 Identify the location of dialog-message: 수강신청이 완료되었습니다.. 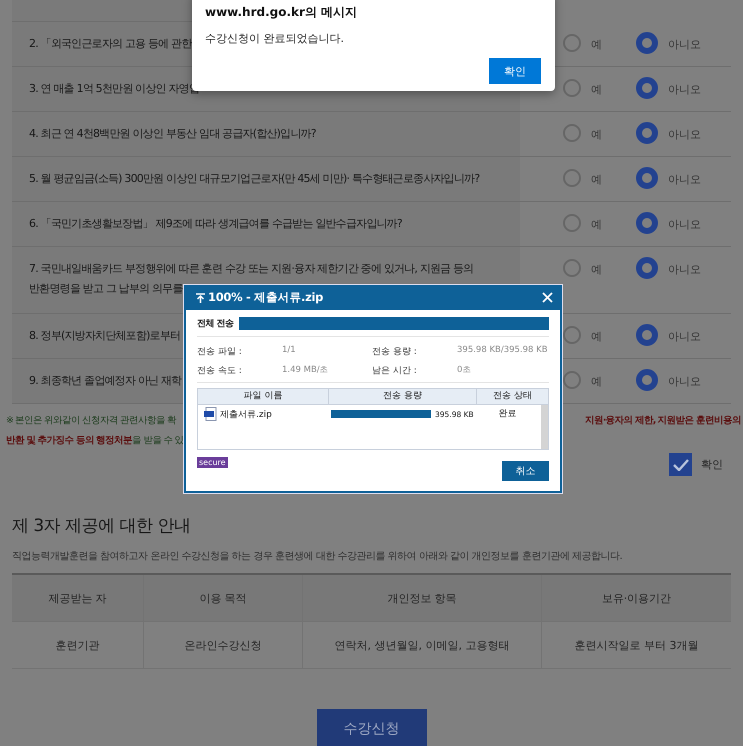
(275, 38).